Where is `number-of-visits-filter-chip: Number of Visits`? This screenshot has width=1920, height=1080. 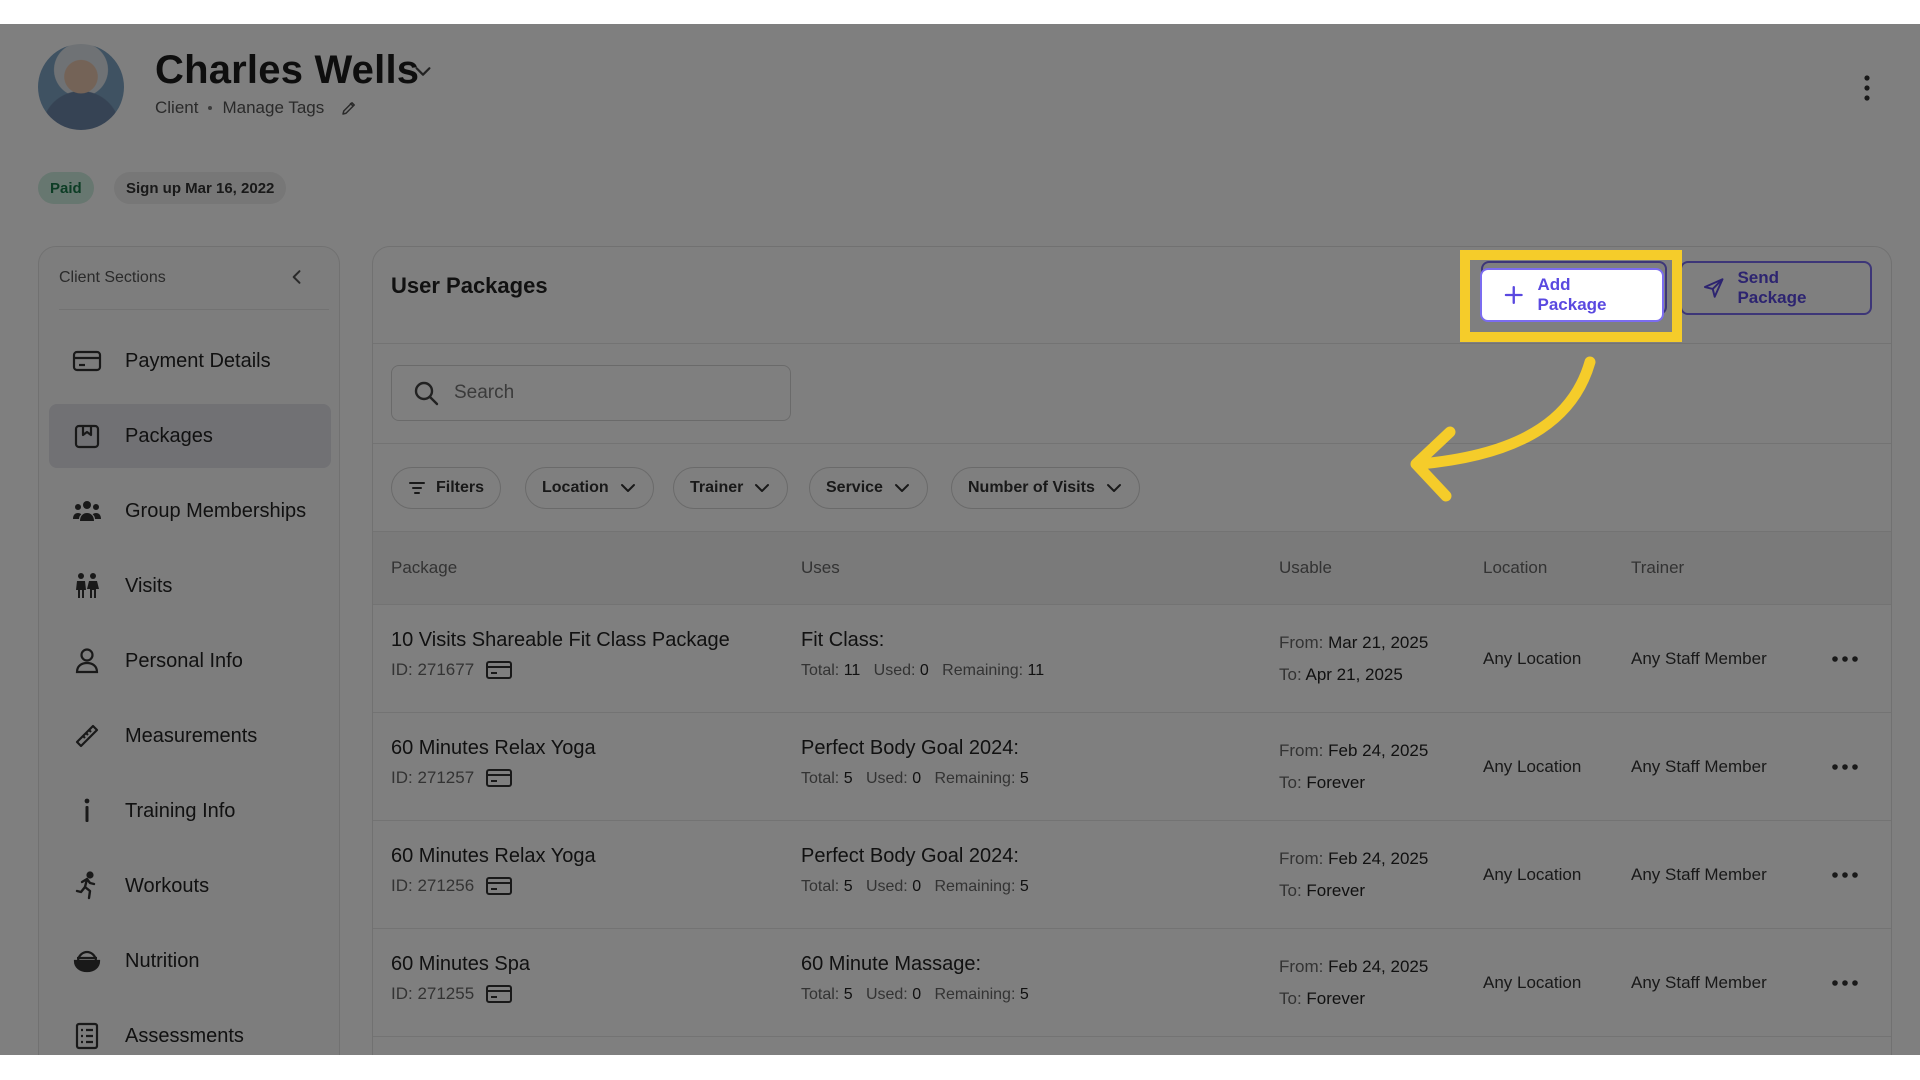 number-of-visits-filter-chip: Number of Visits is located at coordinates (1045, 488).